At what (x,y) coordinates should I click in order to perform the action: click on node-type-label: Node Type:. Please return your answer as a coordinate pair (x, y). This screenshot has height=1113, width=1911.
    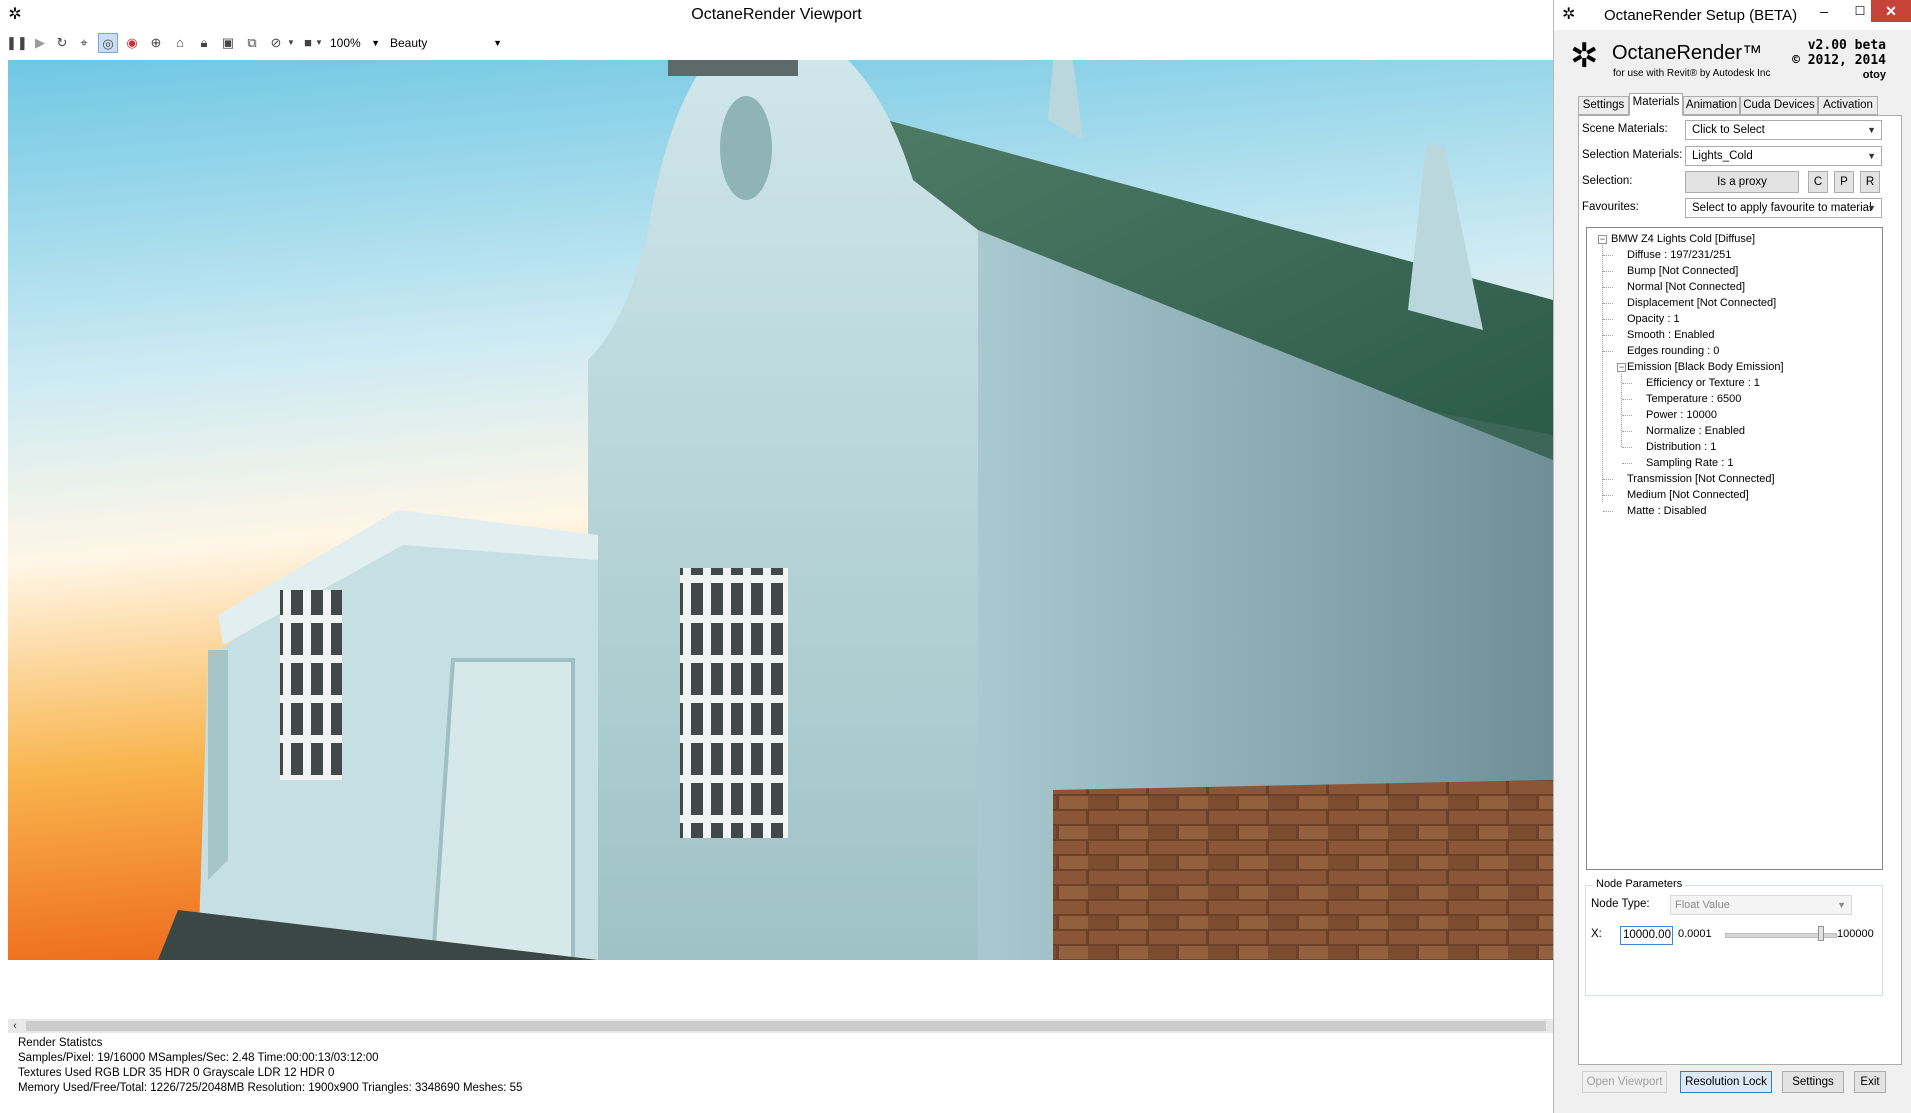
    Looking at the image, I should click on (1620, 904).